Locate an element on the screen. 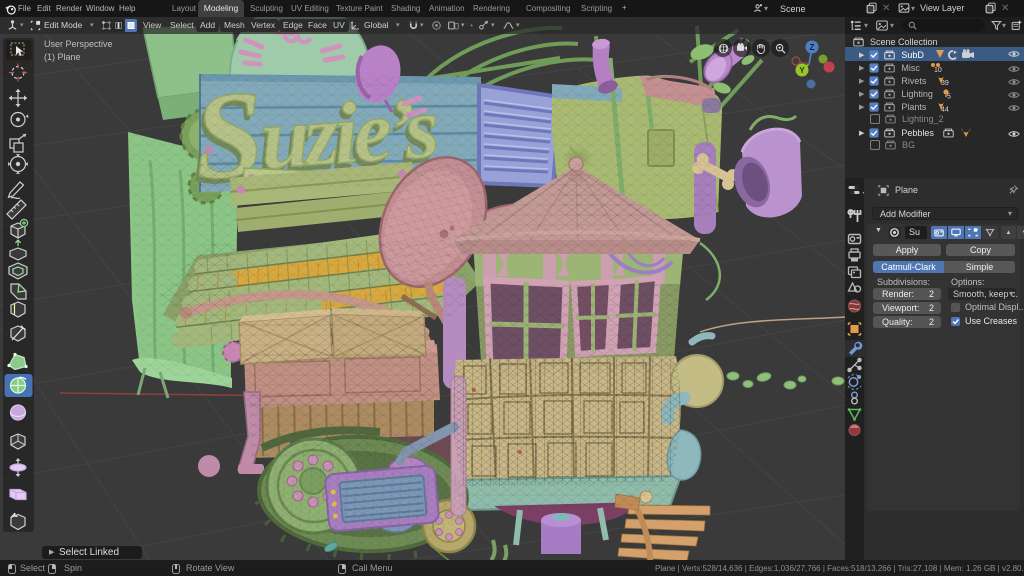 This screenshot has height=576, width=1024. svg-text: Z is located at coordinates (812, 47).